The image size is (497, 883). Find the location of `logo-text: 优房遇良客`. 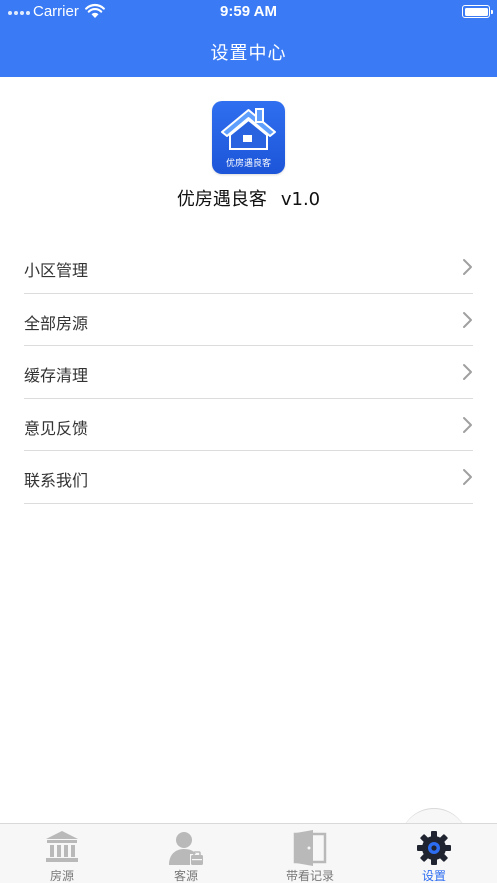

logo-text: 优房遇良客 is located at coordinates (248, 164).